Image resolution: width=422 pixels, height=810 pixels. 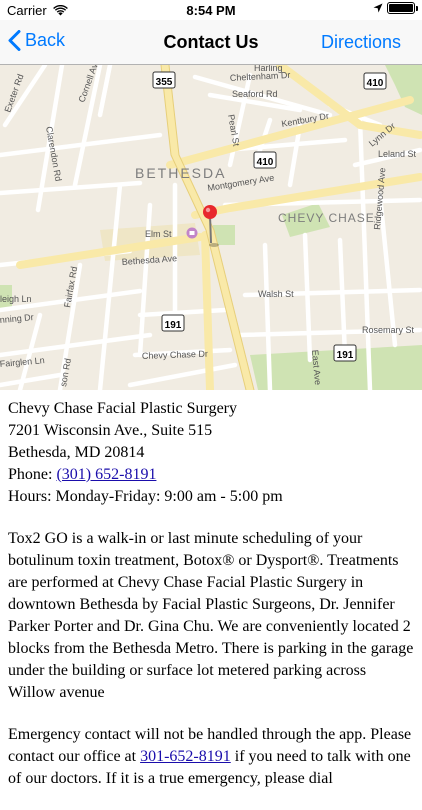 I want to click on map-label-bethesda: BETHESDA, so click(x=180, y=173).